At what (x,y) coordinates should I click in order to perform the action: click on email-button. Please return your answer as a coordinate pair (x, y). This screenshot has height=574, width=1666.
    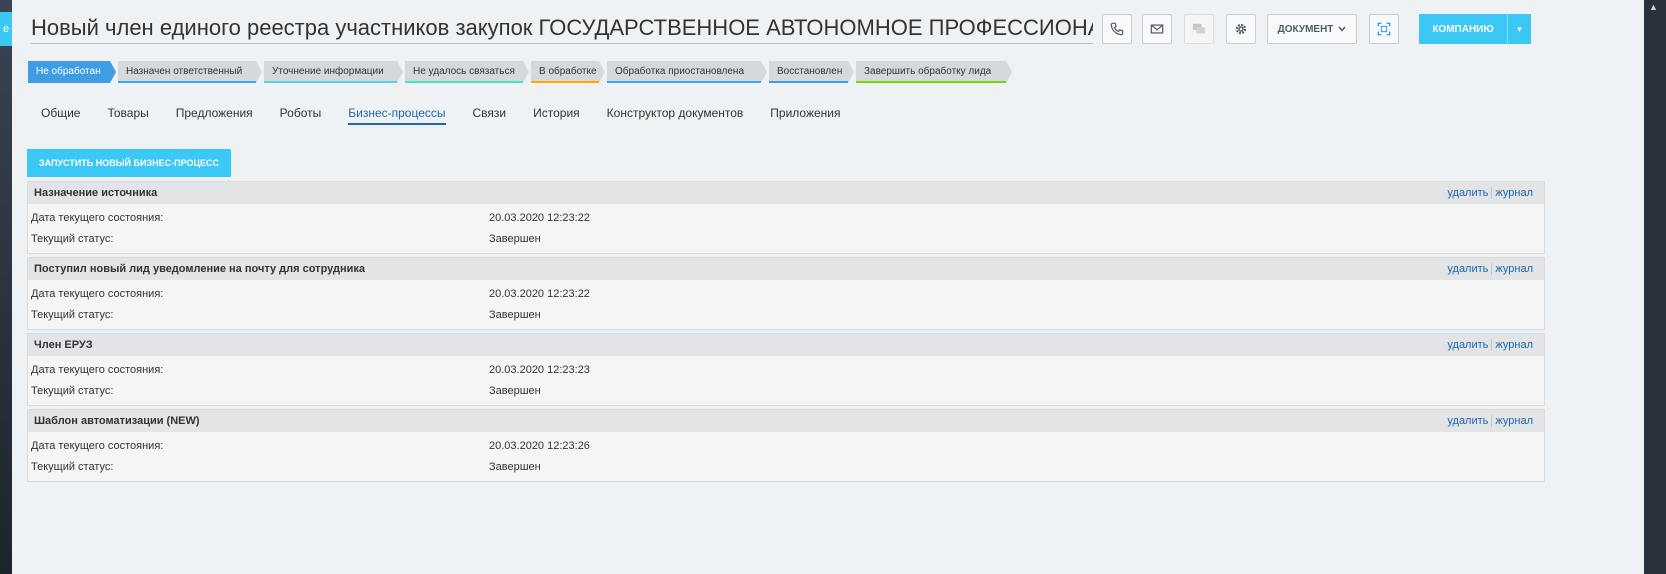
    Looking at the image, I should click on (1157, 29).